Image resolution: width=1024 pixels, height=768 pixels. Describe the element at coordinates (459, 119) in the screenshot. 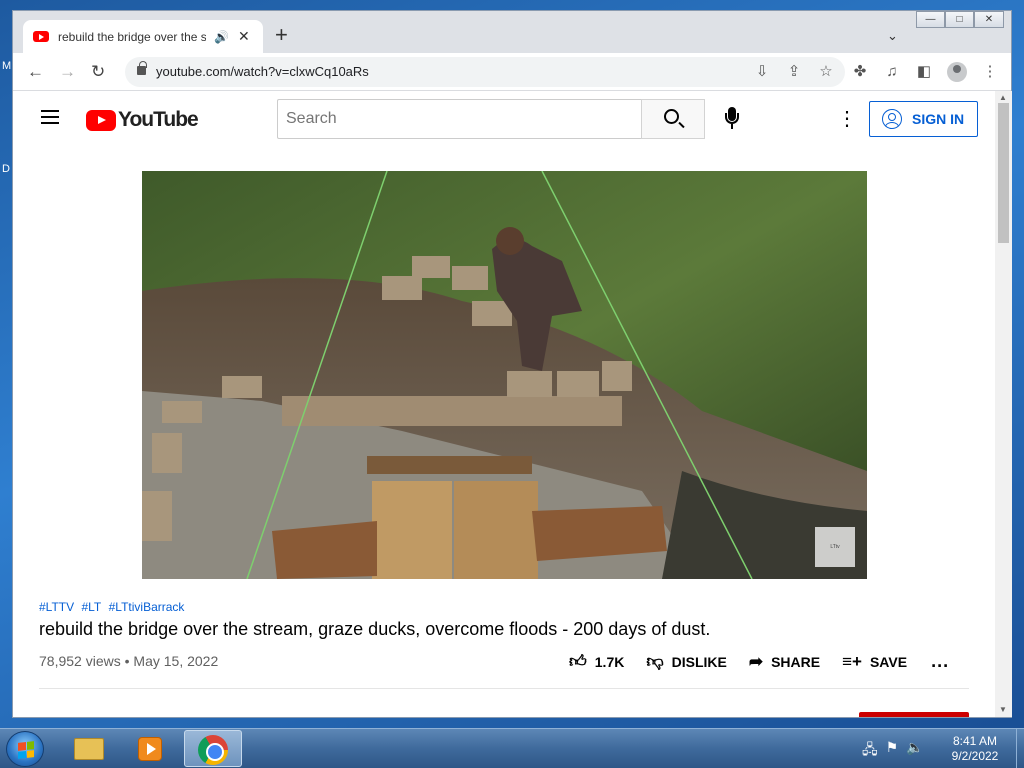

I see `search-input` at that location.